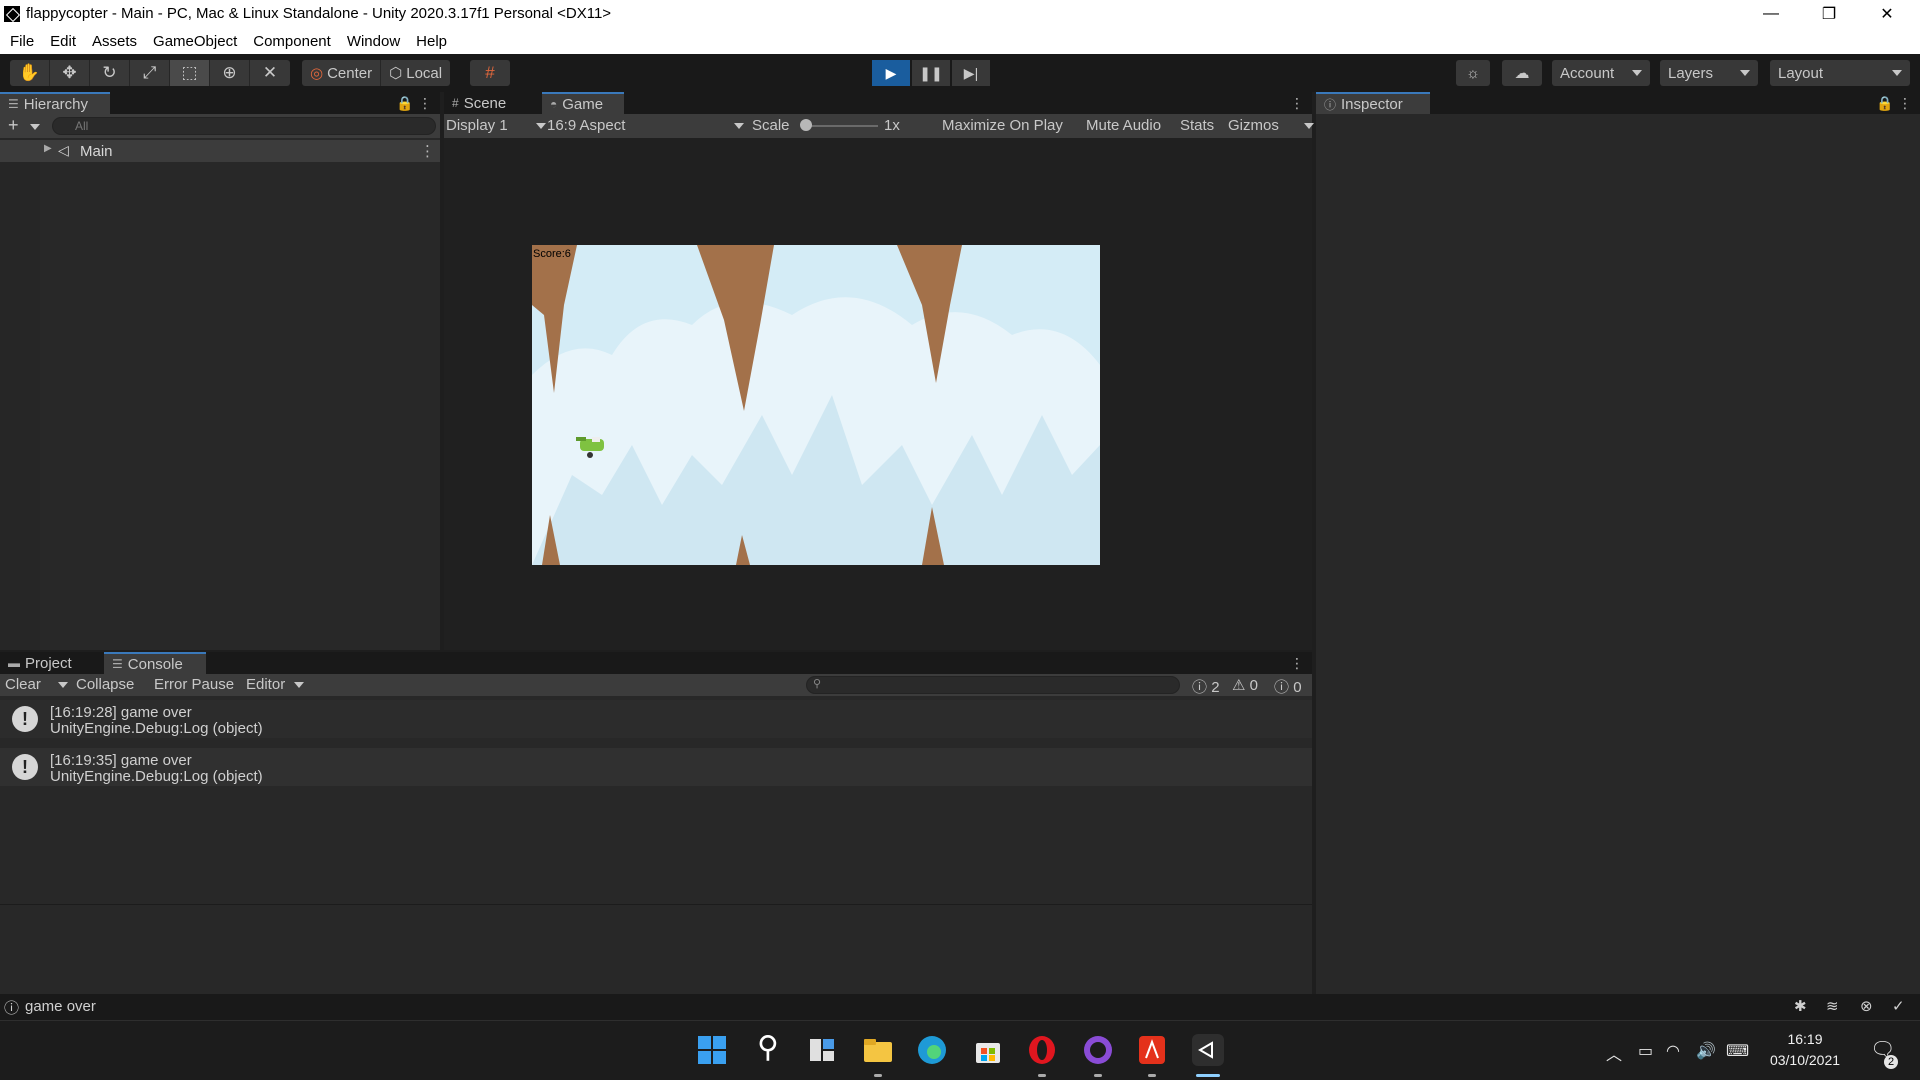 This screenshot has width=1920, height=1080. What do you see at coordinates (1866, 1006) in the screenshot?
I see `network-icon: ⊗` at bounding box center [1866, 1006].